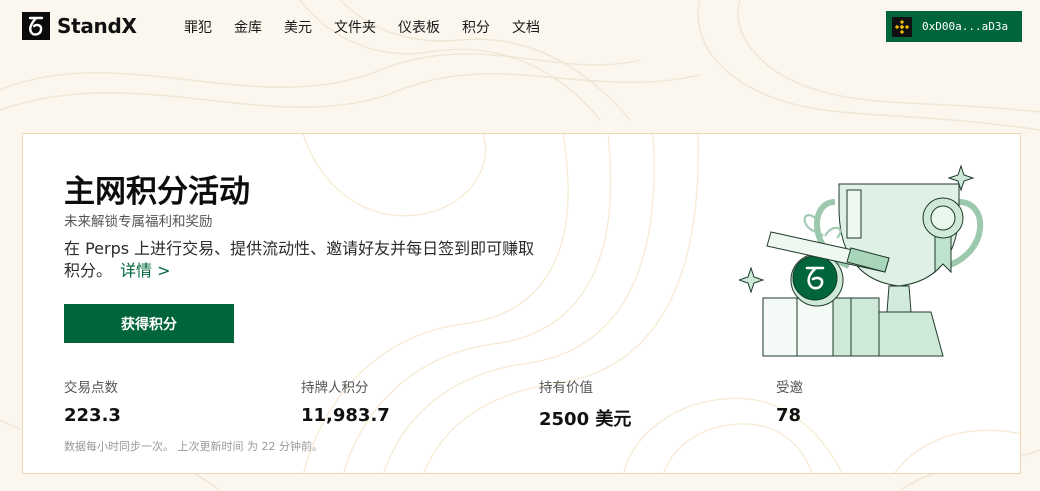 This screenshot has height=491, width=1040. Describe the element at coordinates (157, 192) in the screenshot. I see `page-title: 主网积分活动` at that location.